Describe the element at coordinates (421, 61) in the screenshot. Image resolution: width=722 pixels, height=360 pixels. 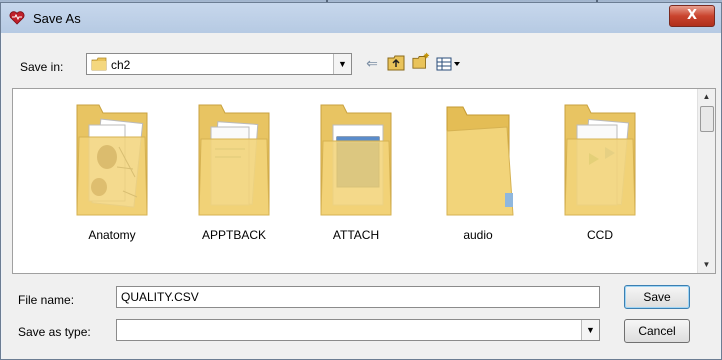
I see `new-folder-icon` at that location.